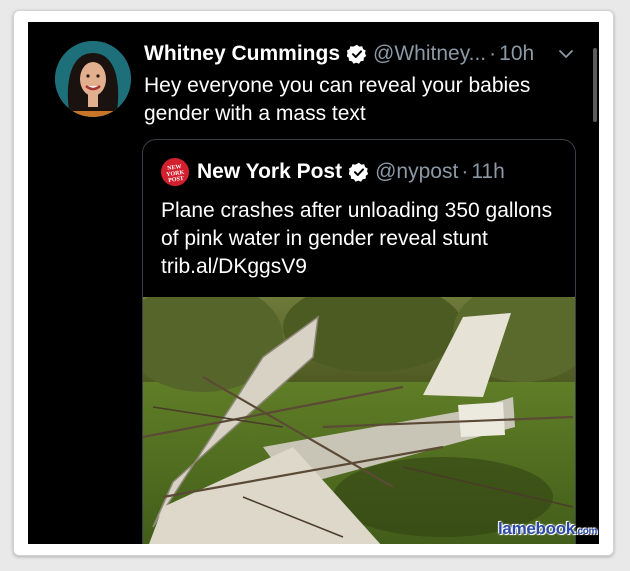  Describe the element at coordinates (516, 54) in the screenshot. I see `tweet-time: 10h` at that location.